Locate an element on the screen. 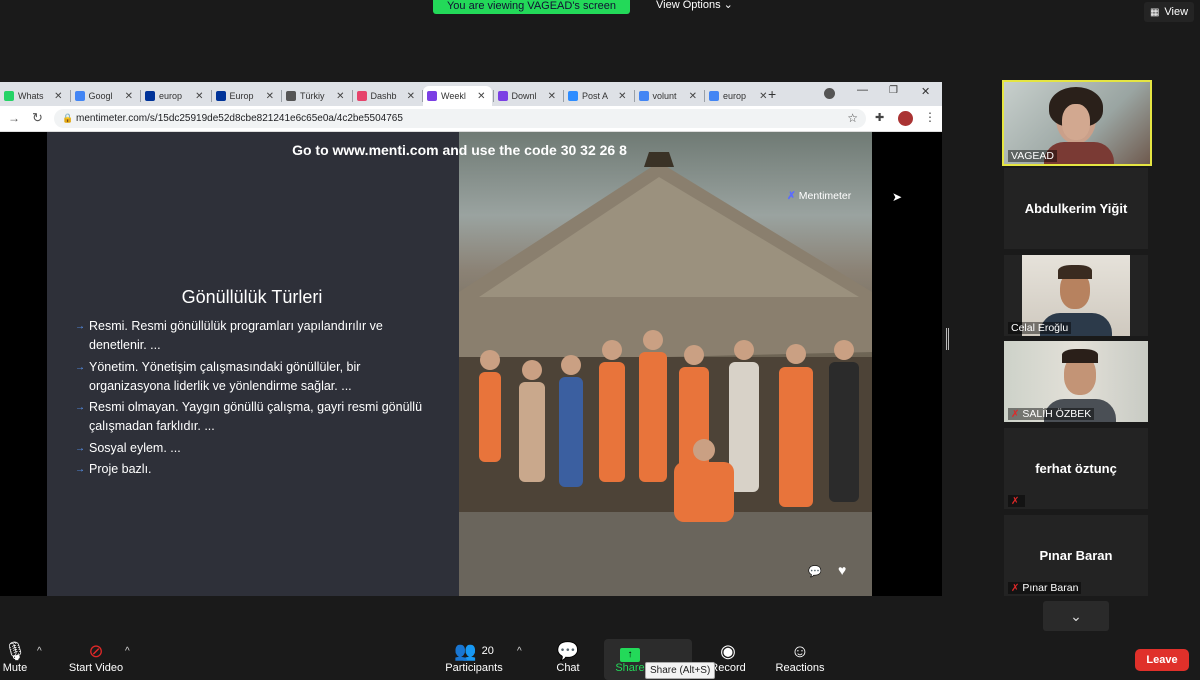 The image size is (1200, 680). participant-name-label: ✗ SALİH ÖZBEK is located at coordinates (1051, 414).